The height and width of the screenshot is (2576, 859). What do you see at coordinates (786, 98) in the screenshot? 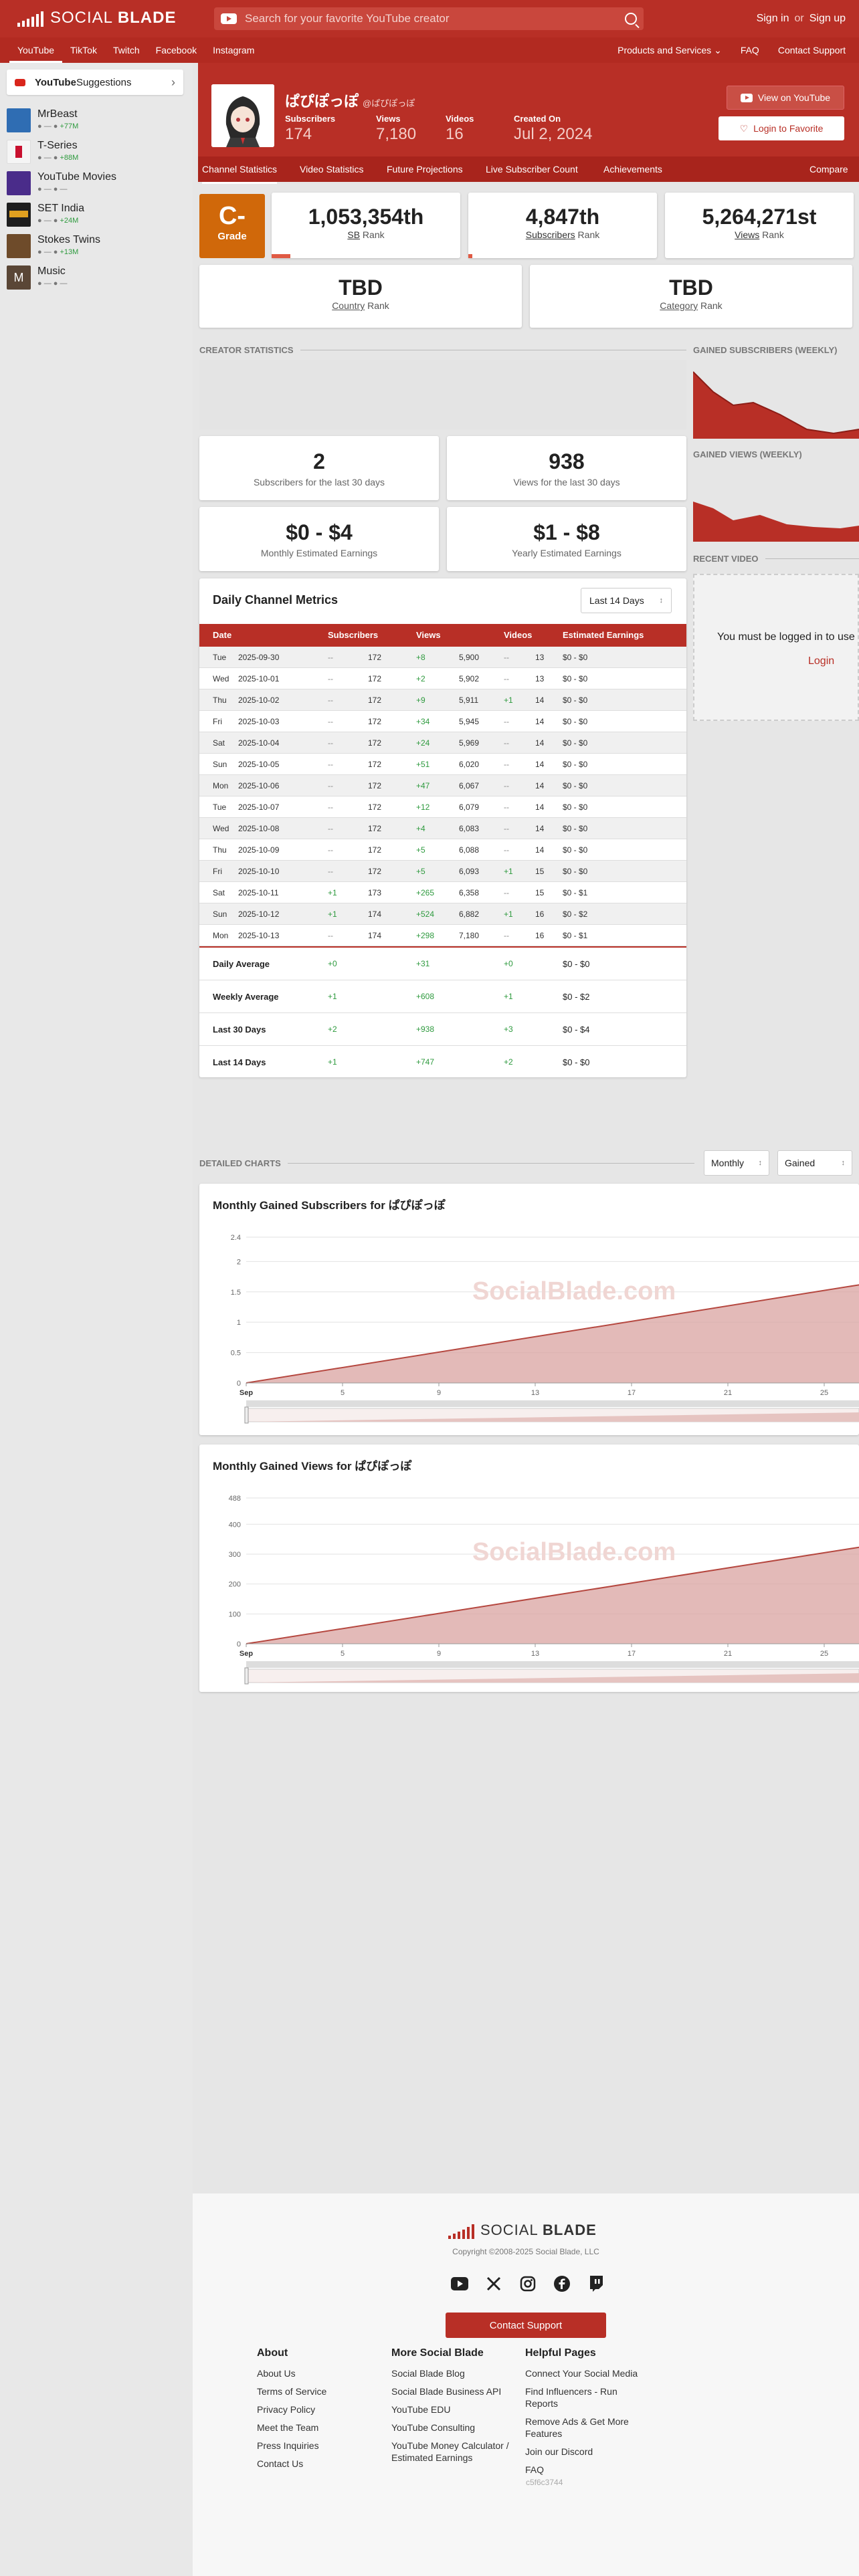
I see `view-on-youtube-button: View on YouTube` at bounding box center [786, 98].